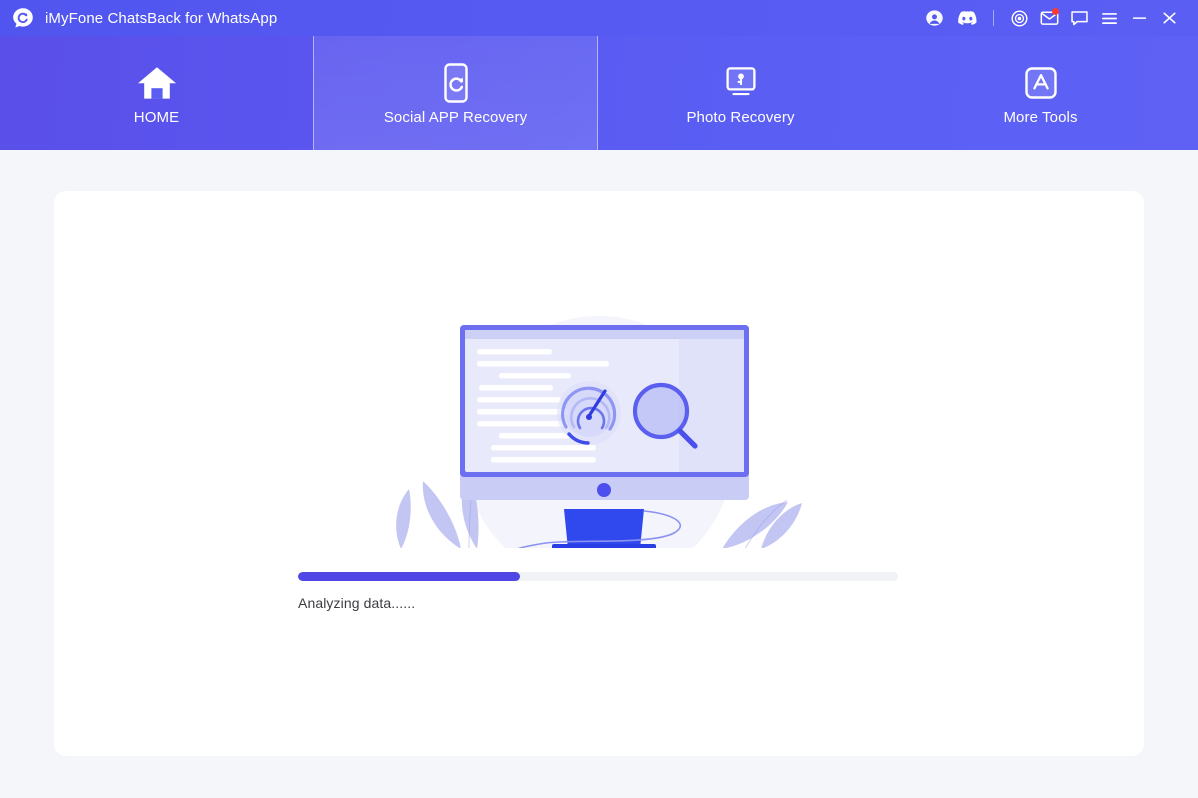 The height and width of the screenshot is (798, 1198). Describe the element at coordinates (161, 18) in the screenshot. I see `app-title: iMyFone ChatsBack for WhatsApp` at that location.